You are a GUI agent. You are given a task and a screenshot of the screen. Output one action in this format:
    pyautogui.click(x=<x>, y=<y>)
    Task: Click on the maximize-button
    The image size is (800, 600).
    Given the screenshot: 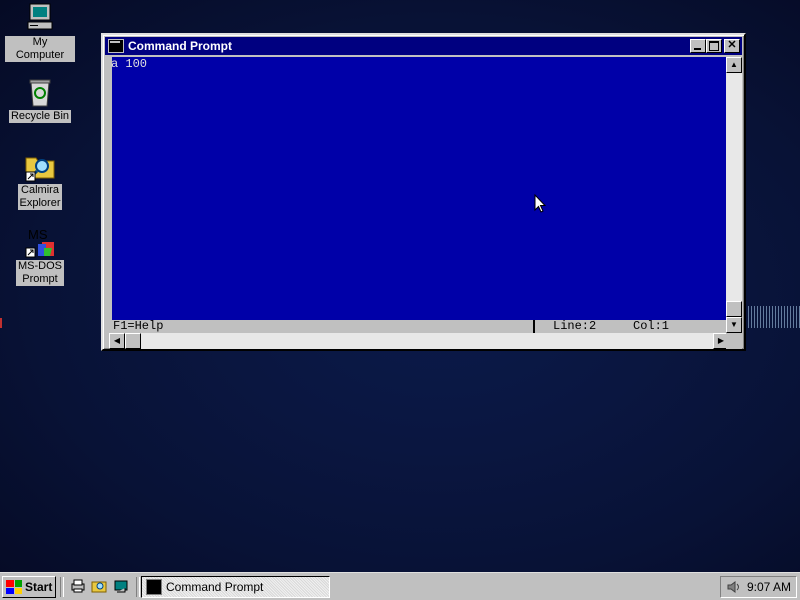 What is the action you would take?
    pyautogui.click(x=714, y=46)
    